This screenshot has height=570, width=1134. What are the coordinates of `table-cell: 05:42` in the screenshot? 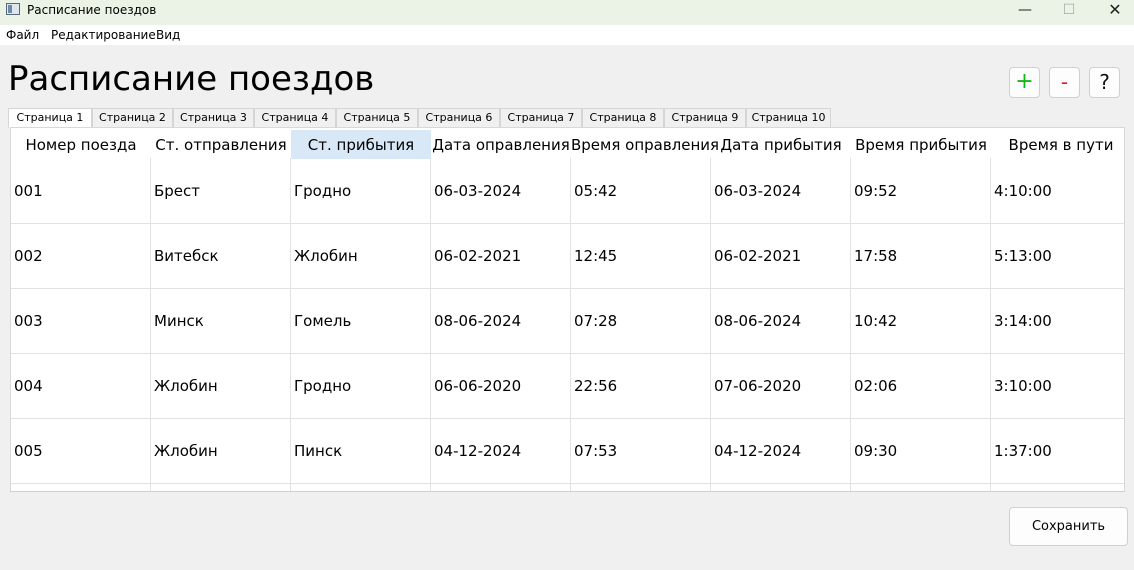 It's located at (641, 191).